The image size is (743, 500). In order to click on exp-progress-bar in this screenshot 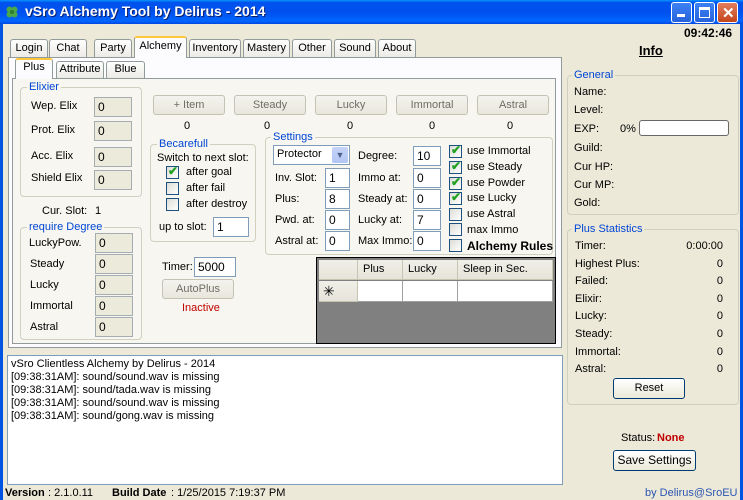, I will do `click(684, 128)`.